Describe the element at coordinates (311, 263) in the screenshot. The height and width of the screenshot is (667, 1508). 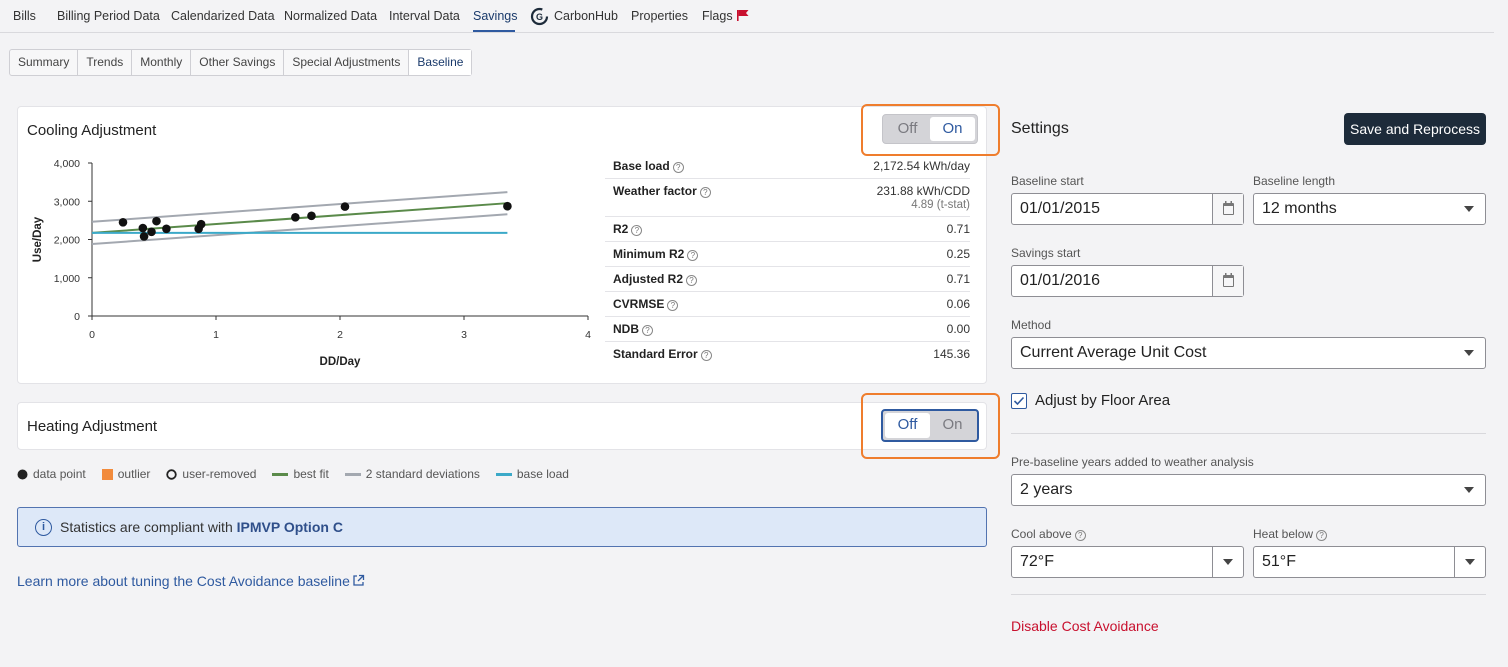
I see `cooling-regression-chart: 0 1,000 2,000 3,000 4,000 0 1 2 3 4 DD/Day Use/Day` at that location.